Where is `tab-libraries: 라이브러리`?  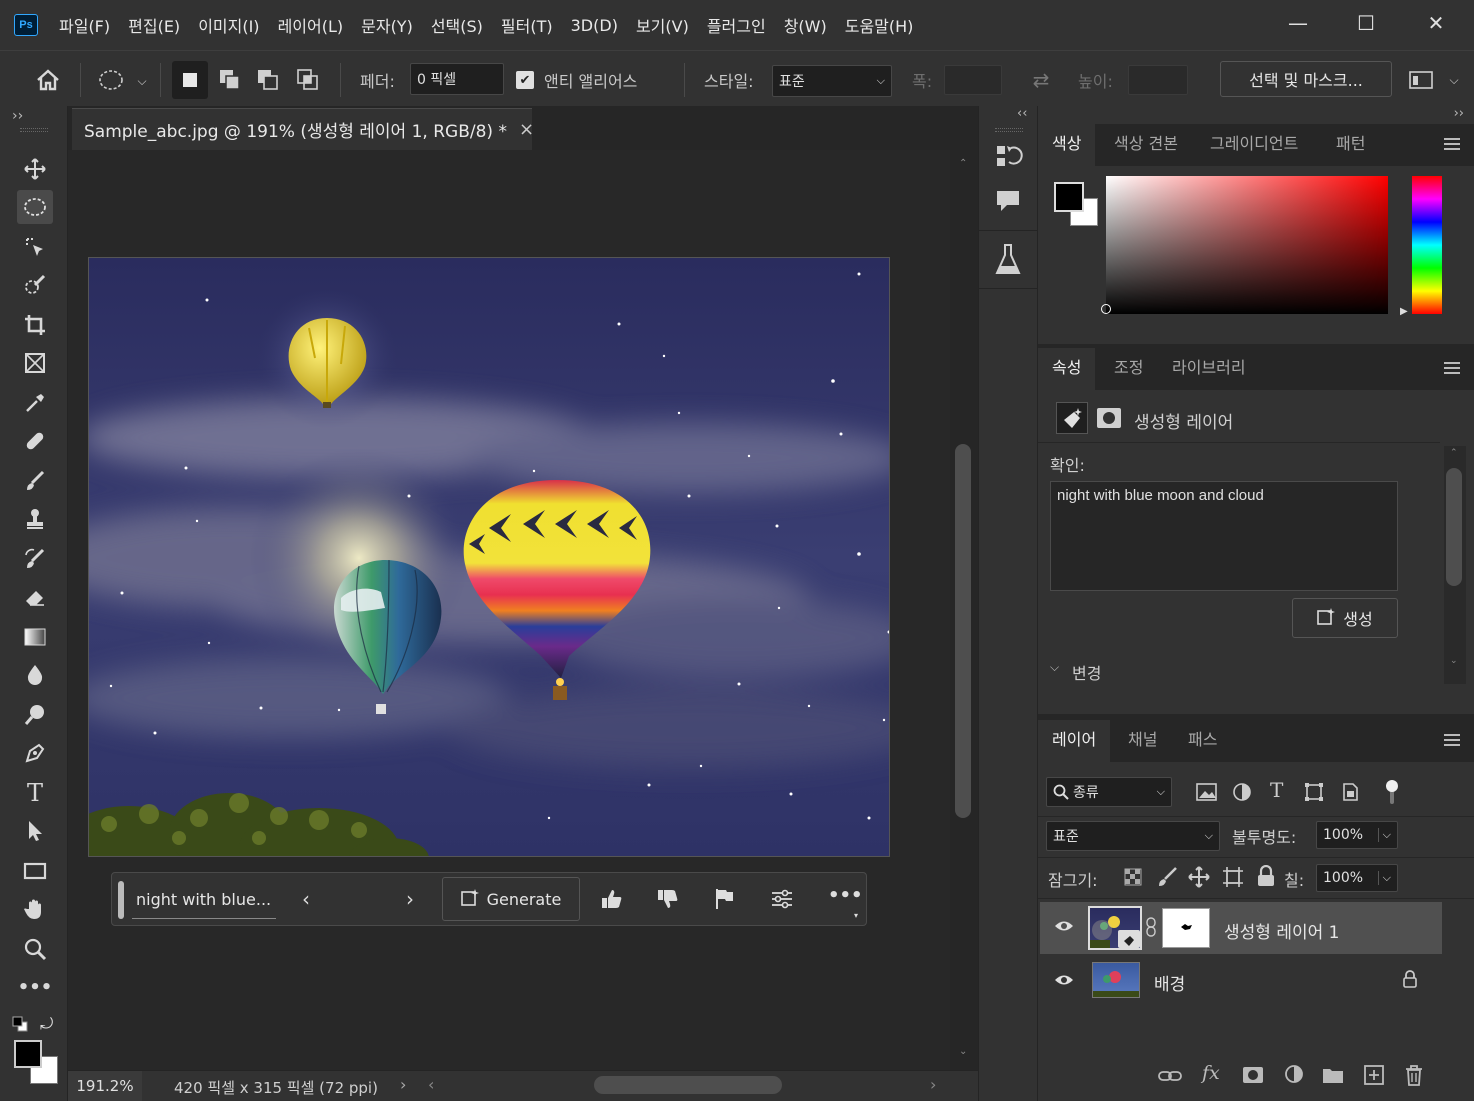
tab-libraries: 라이브러리 is located at coordinates (1209, 369).